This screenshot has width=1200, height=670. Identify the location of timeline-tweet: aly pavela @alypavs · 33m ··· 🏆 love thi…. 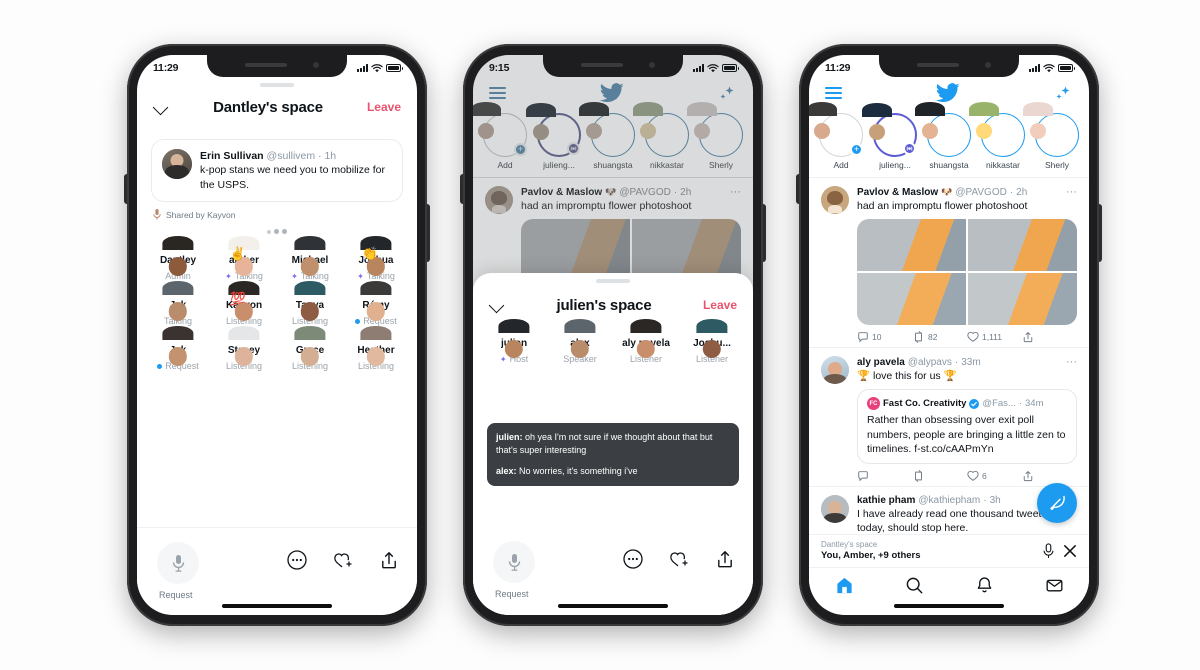
(949, 416).